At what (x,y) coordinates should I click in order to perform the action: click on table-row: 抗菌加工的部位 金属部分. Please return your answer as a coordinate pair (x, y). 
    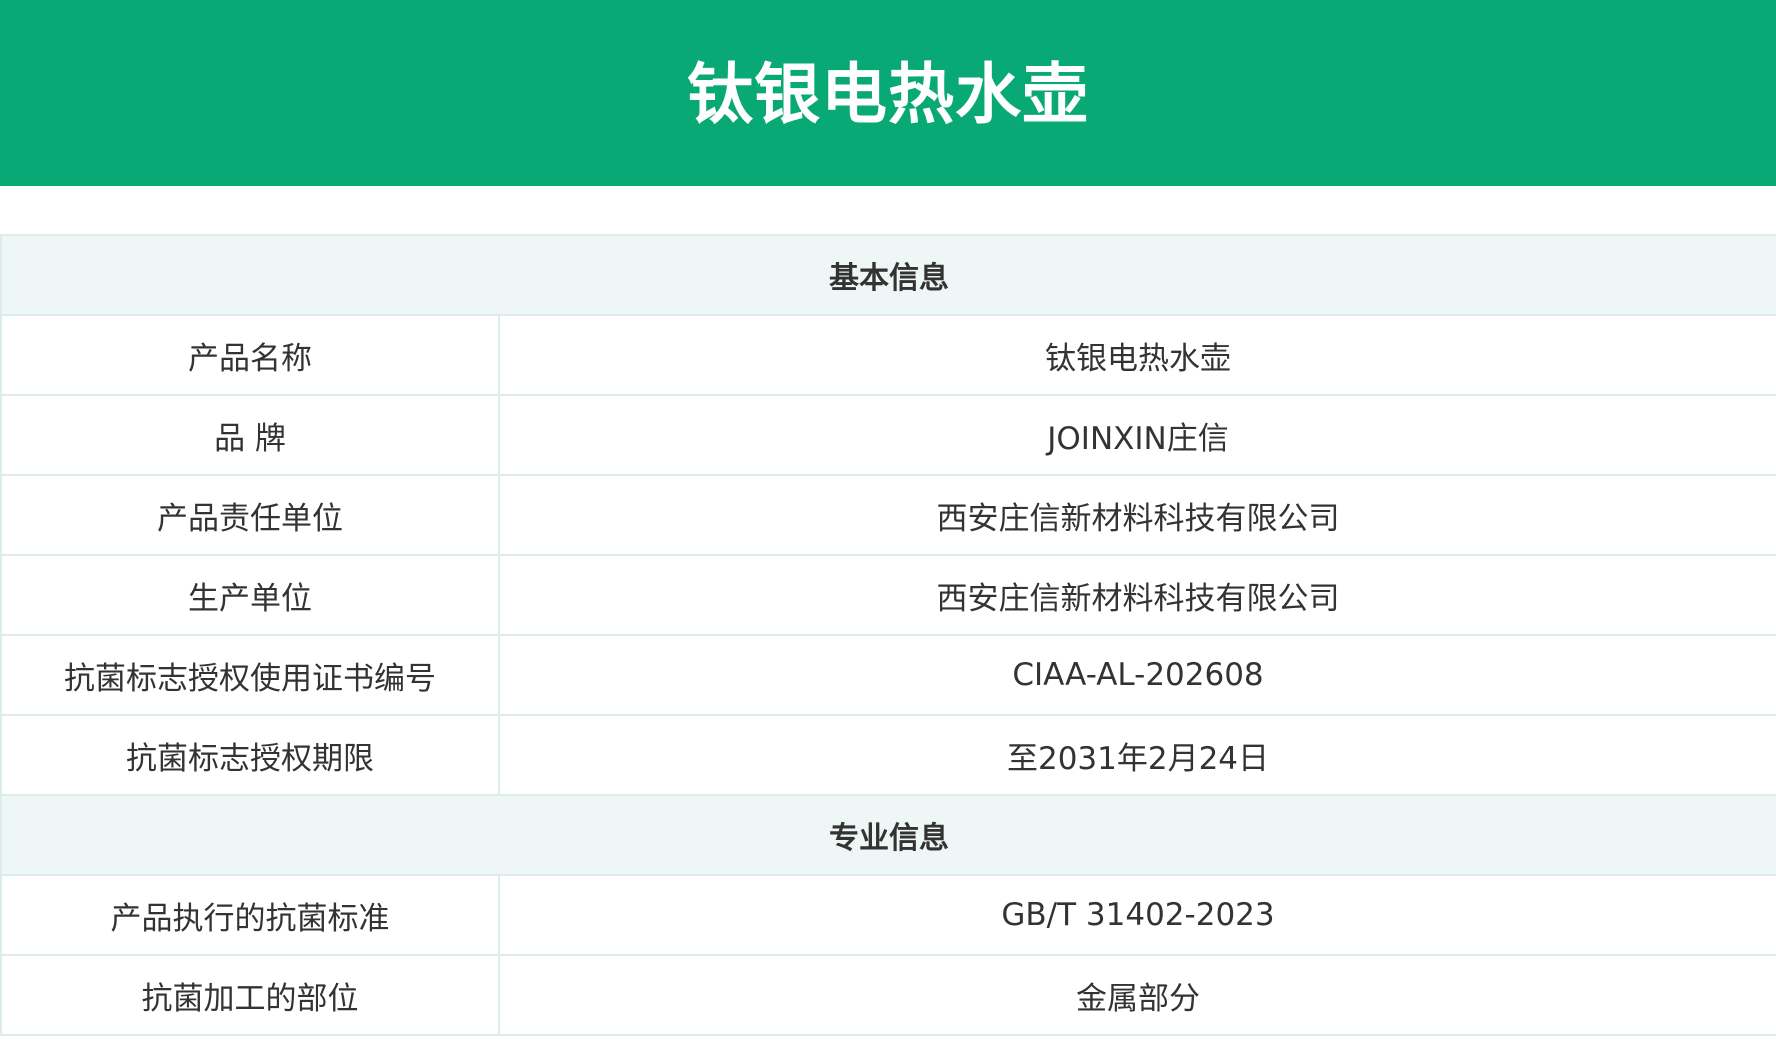
    Looking at the image, I should click on (888, 995).